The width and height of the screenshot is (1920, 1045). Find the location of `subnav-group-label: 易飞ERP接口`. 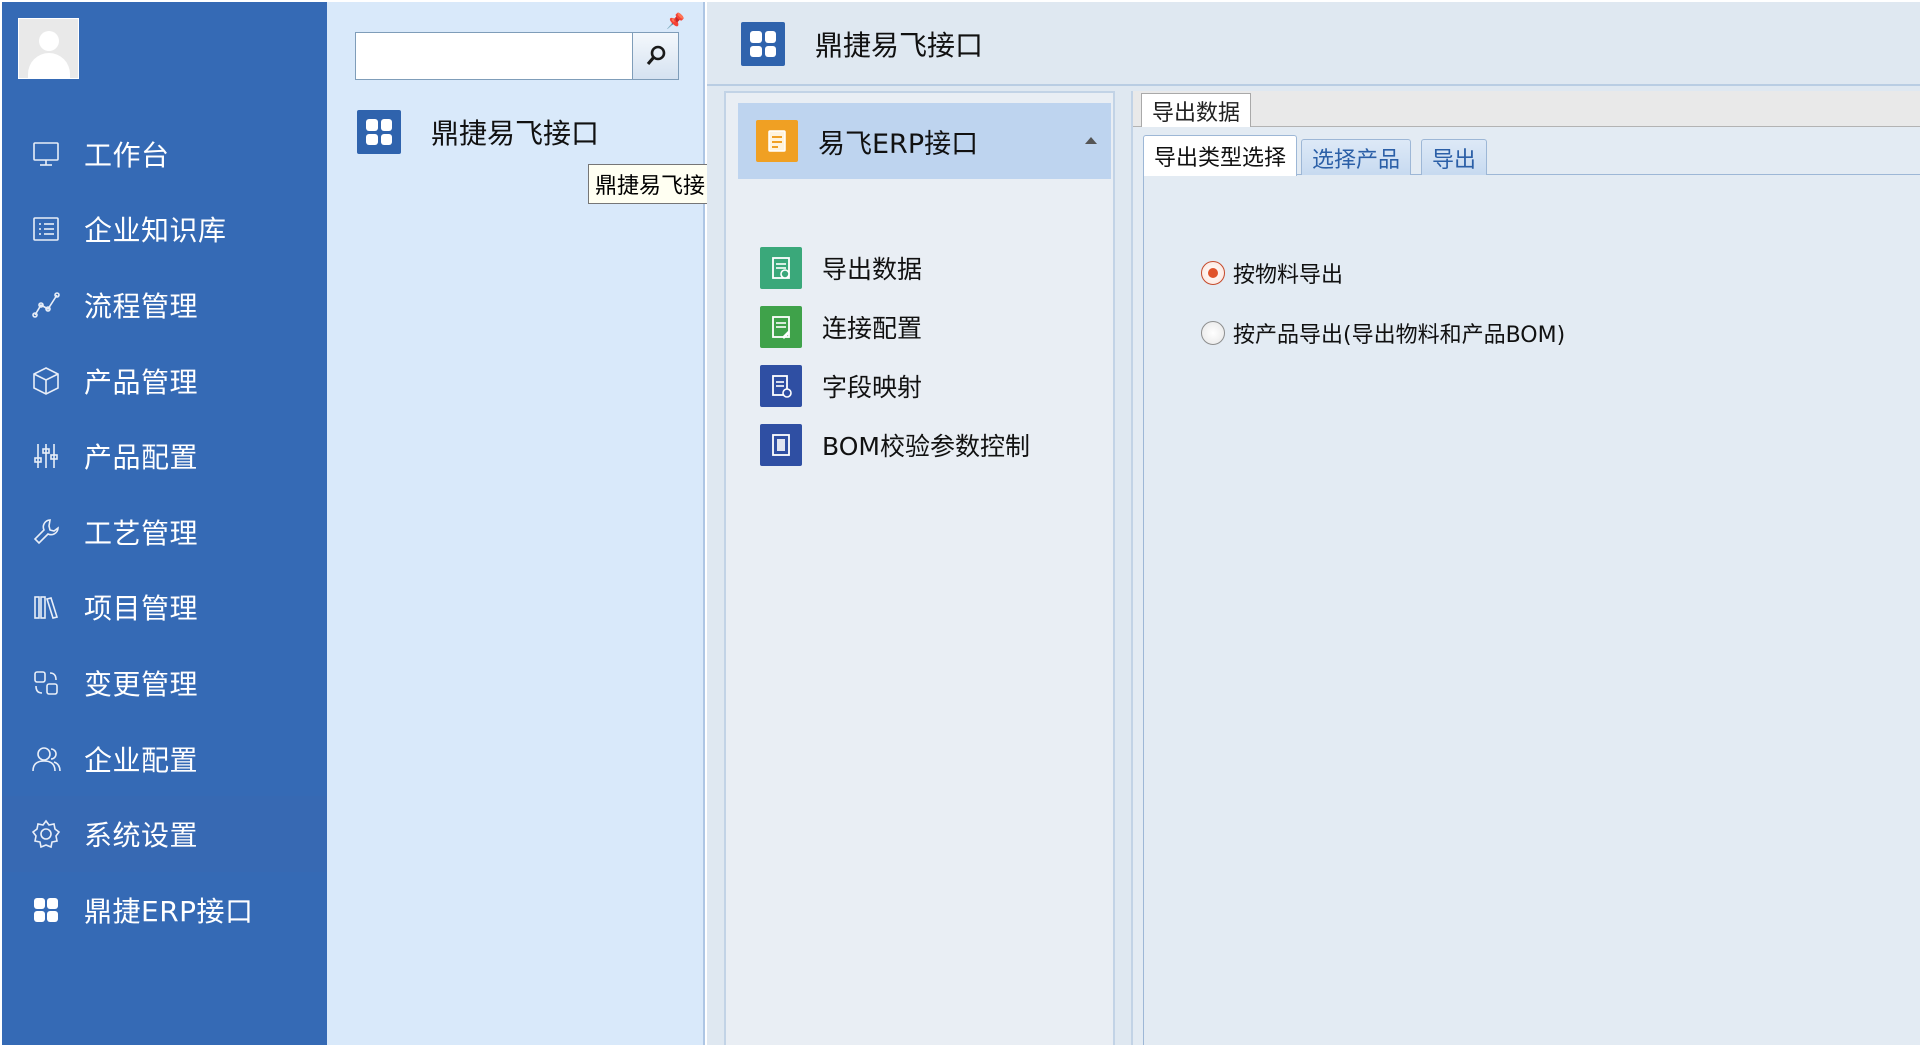

subnav-group-label: 易飞ERP接口 is located at coordinates (898, 144).